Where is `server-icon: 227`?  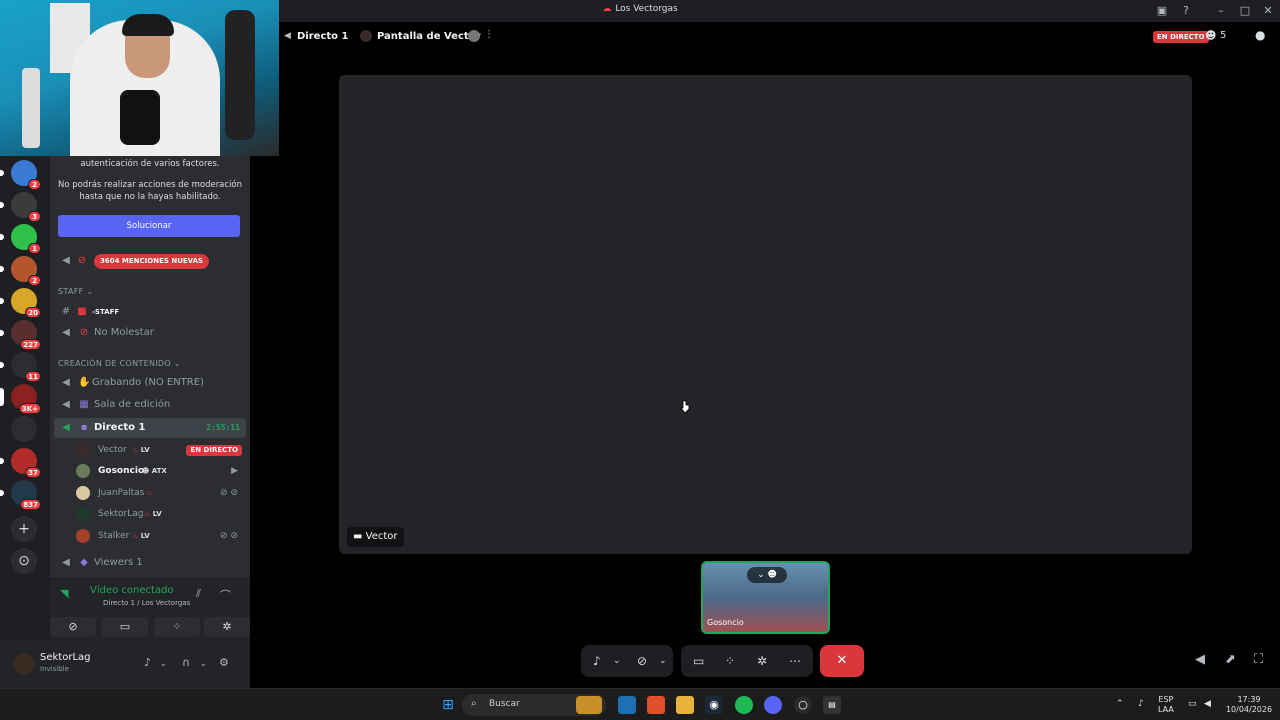
server-icon: 227 is located at coordinates (20, 335).